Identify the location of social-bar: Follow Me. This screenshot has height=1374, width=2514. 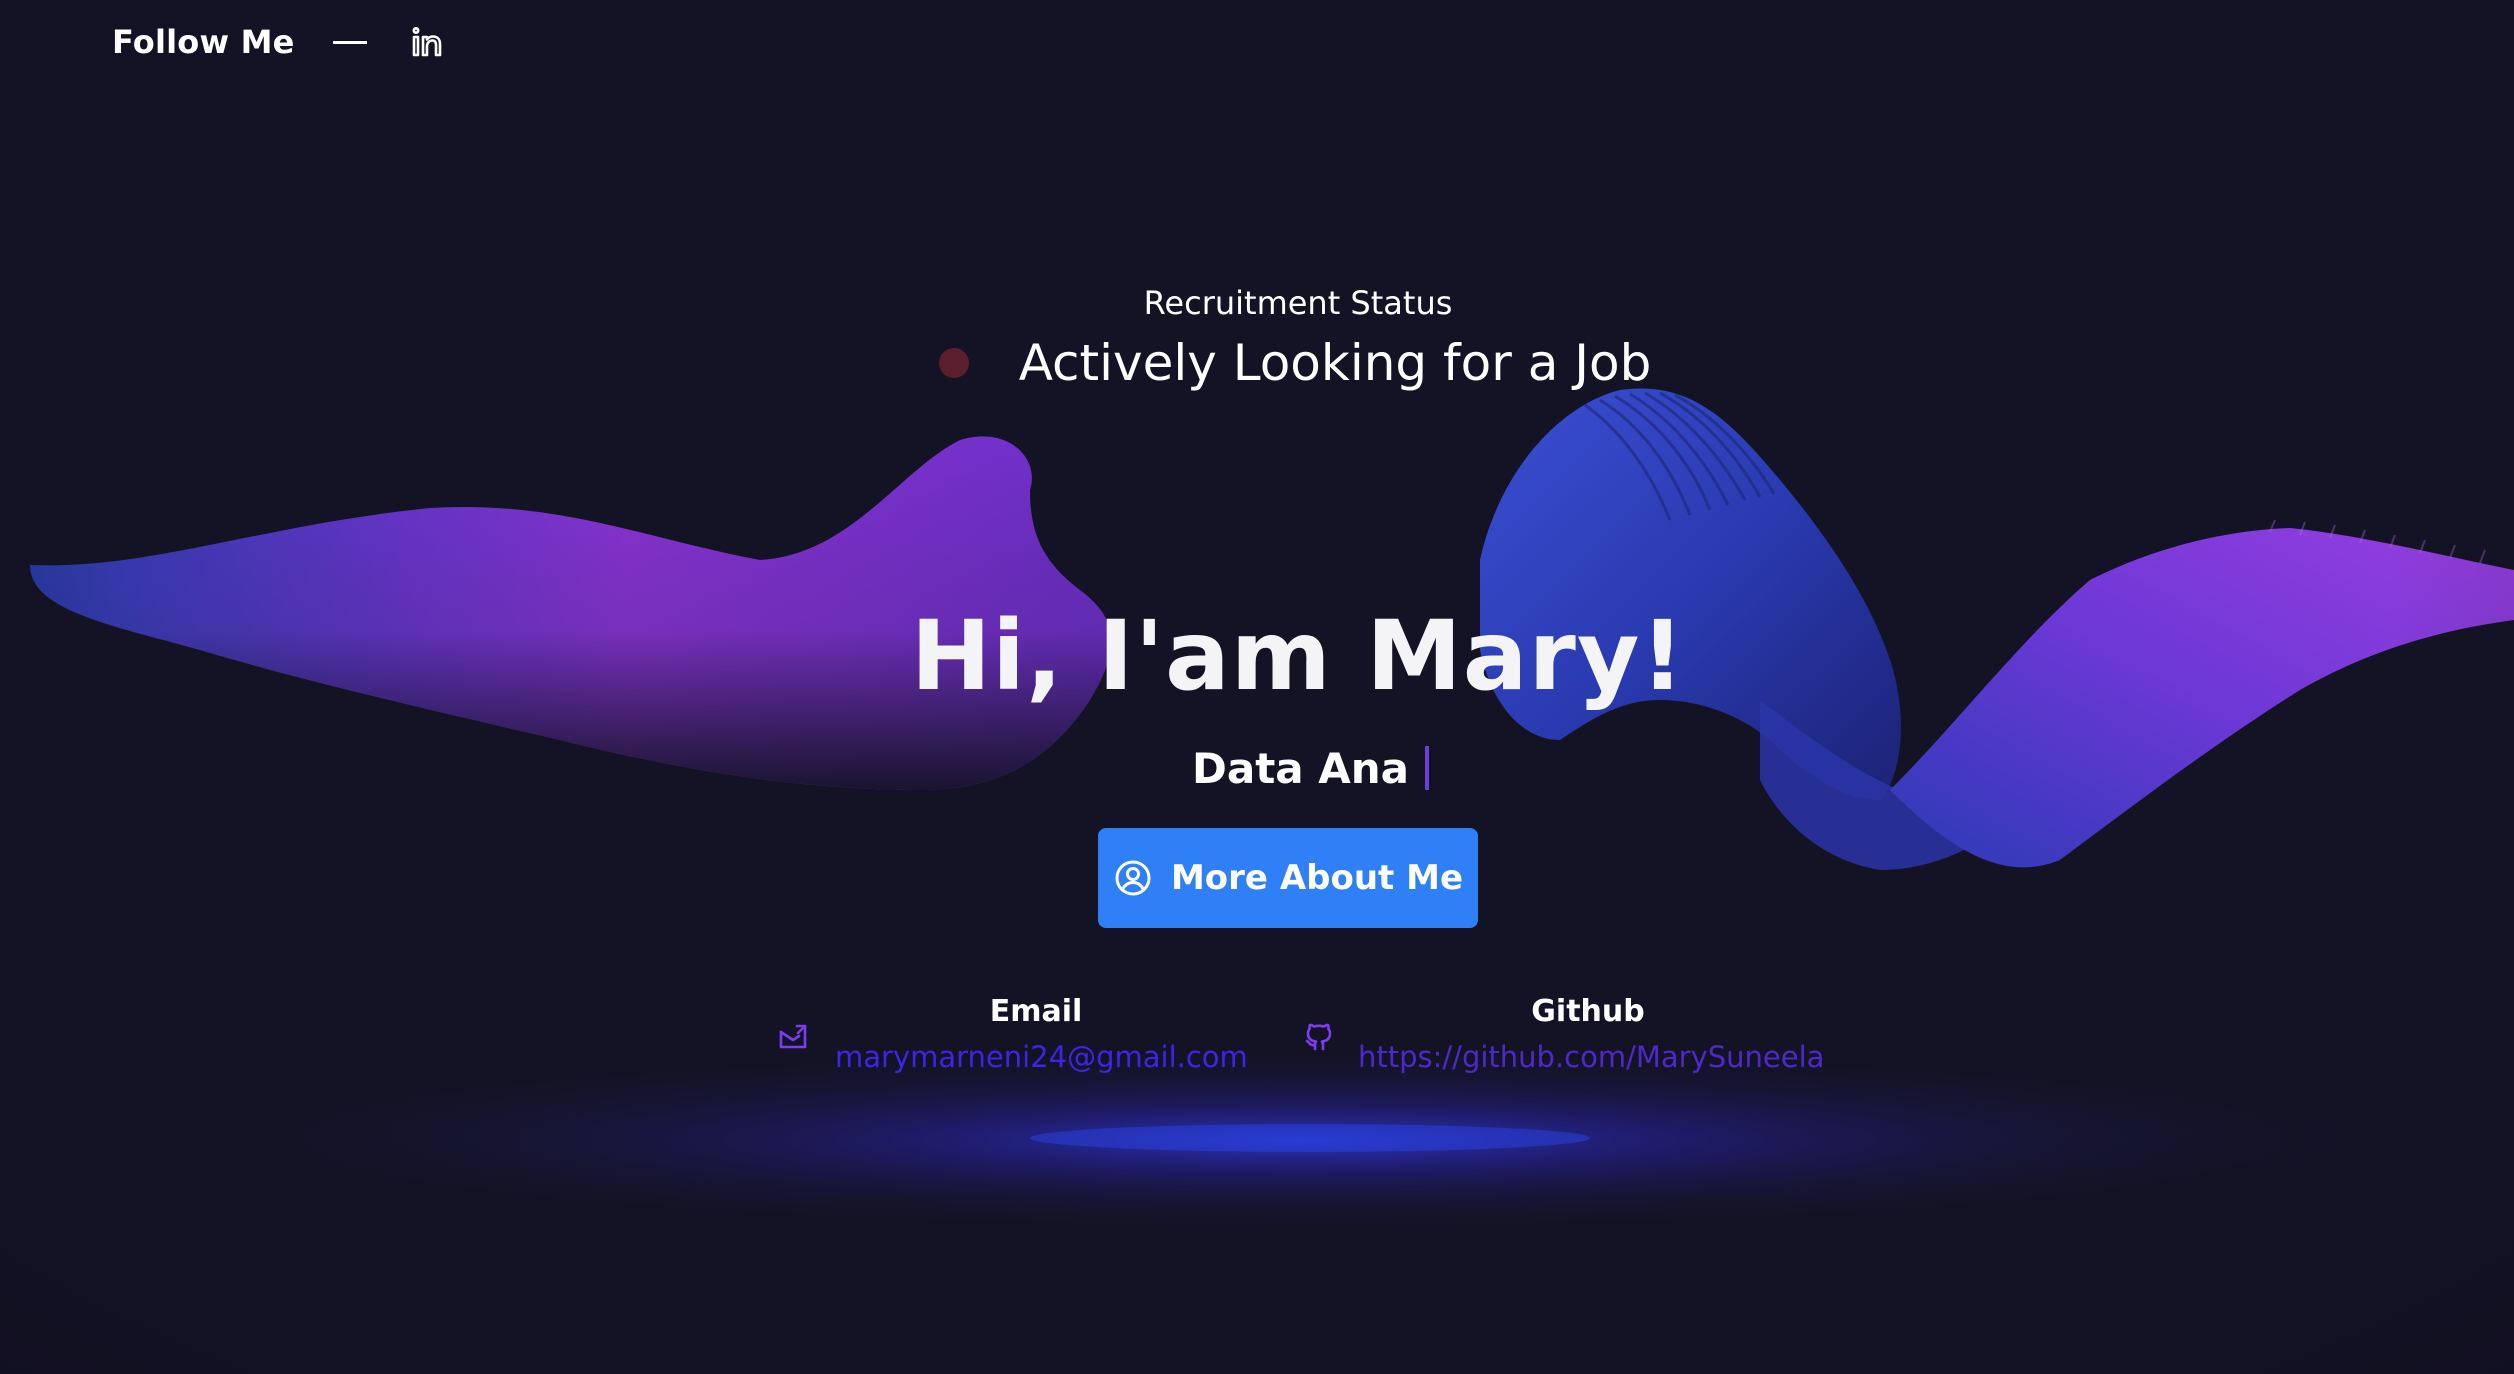
(278, 42).